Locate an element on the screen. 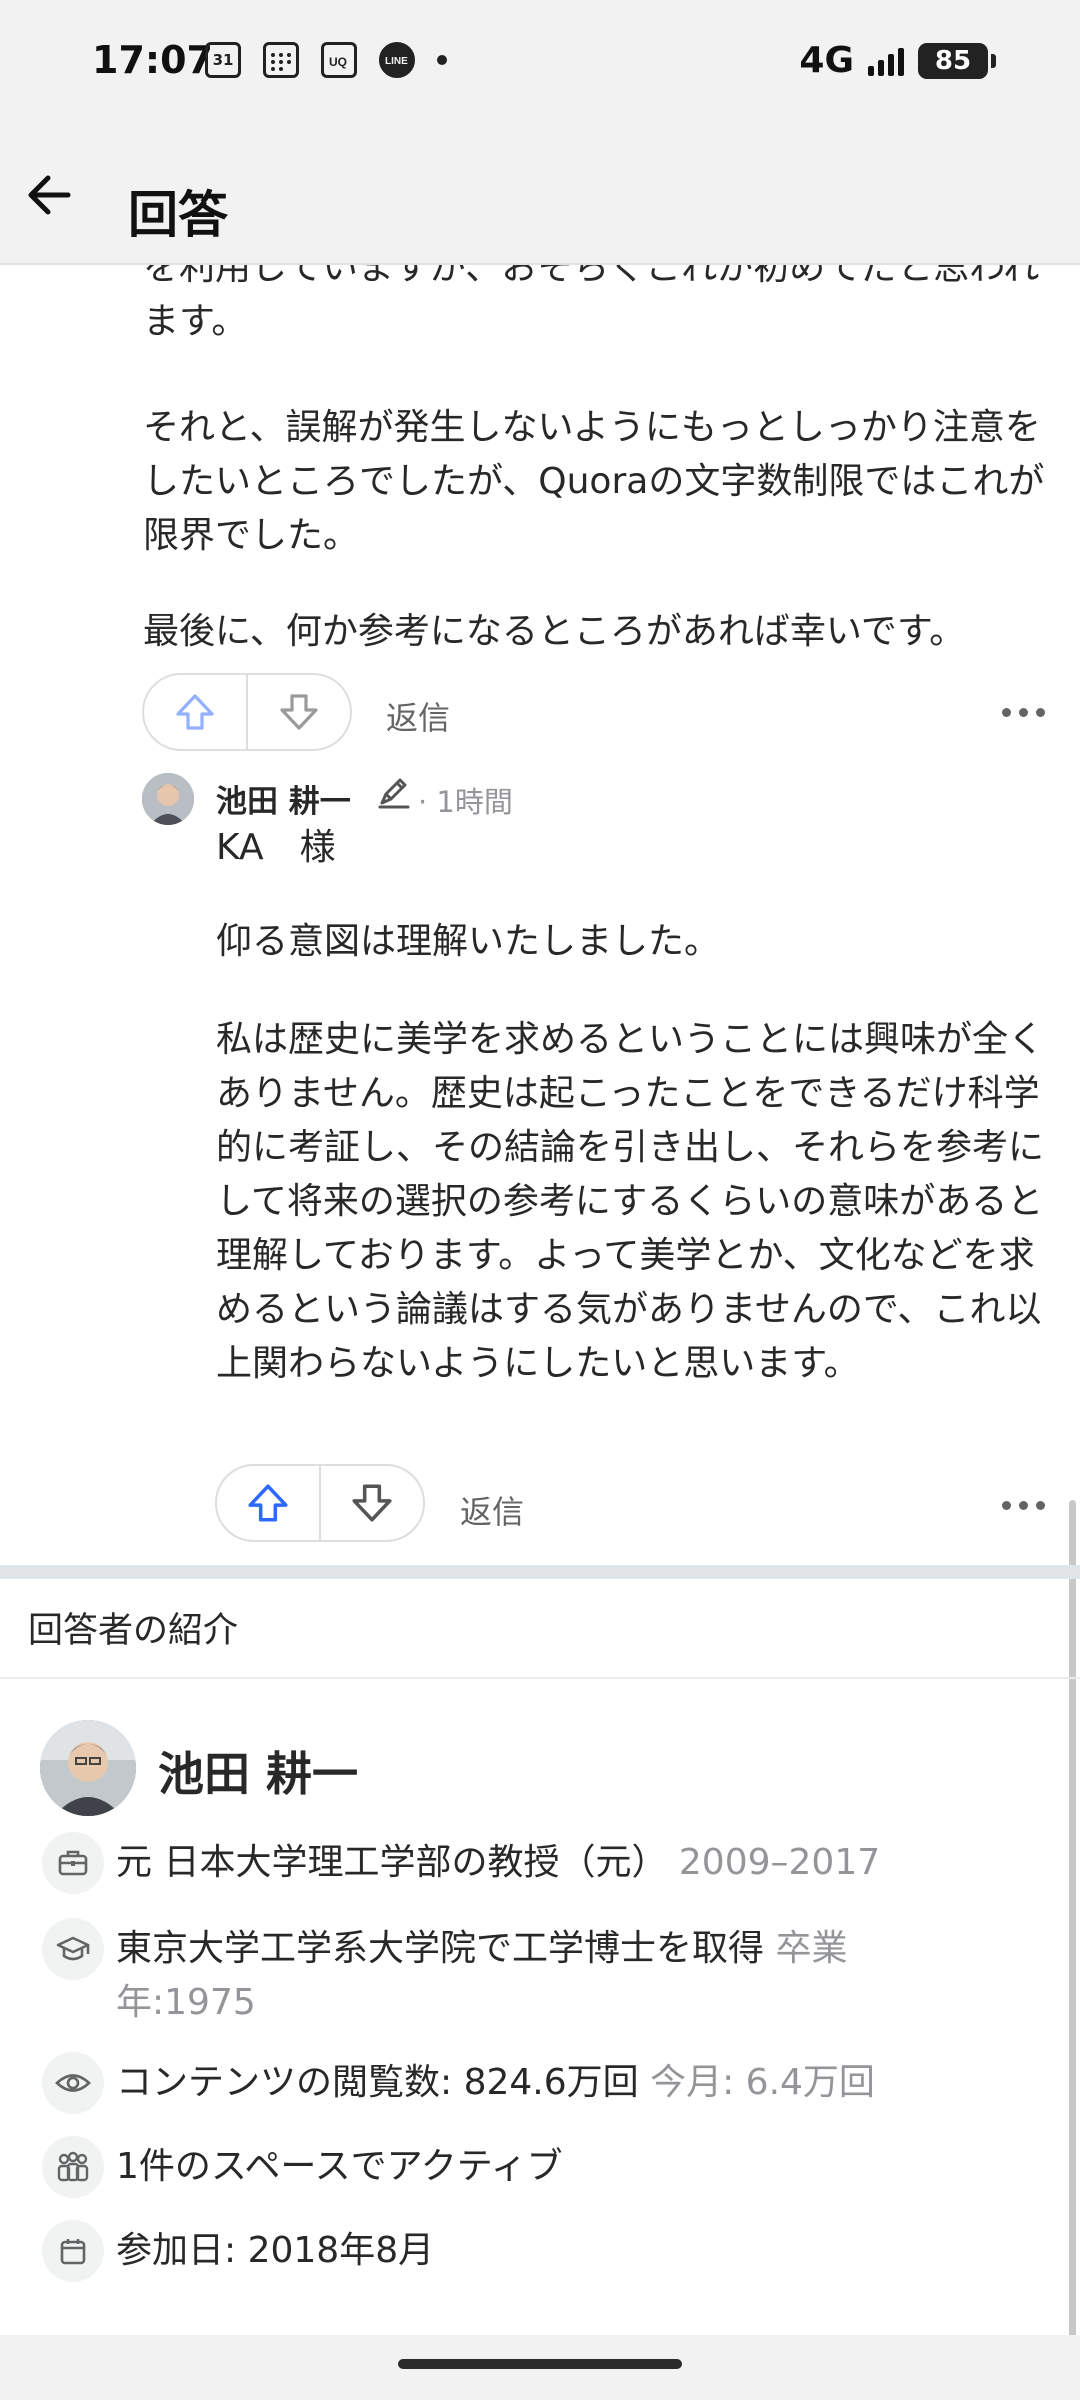  status-time: 17:07 is located at coordinates (152, 60).